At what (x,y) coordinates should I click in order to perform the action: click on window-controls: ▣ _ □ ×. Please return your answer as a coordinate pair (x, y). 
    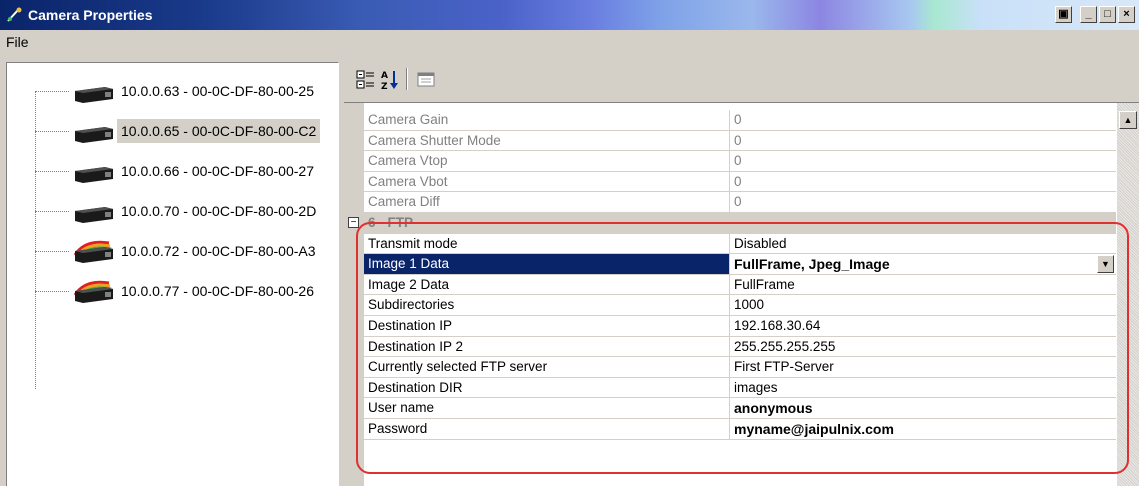
    Looking at the image, I should click on (1095, 14).